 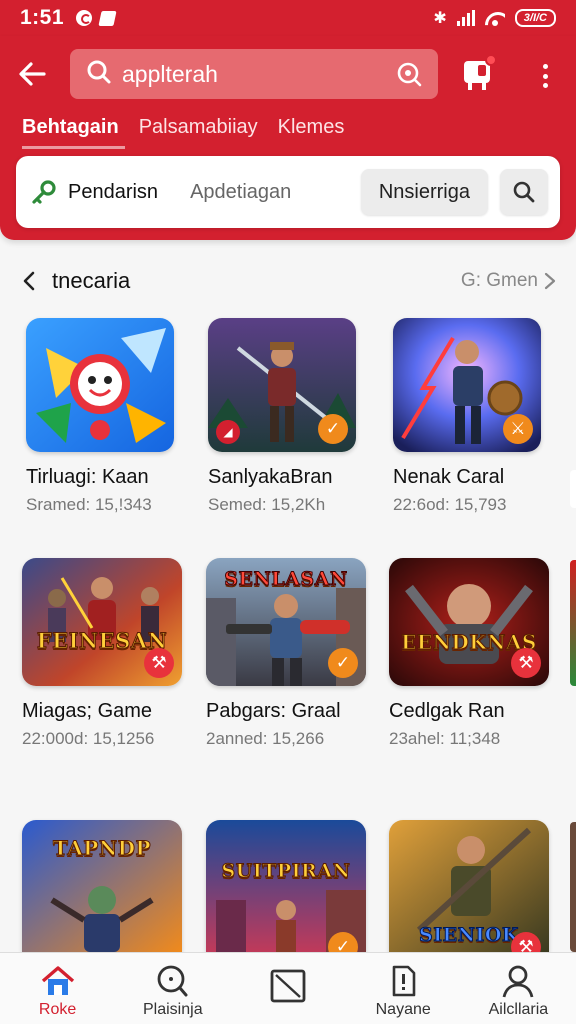 I want to click on game-thumbnail: ⚔, so click(x=467, y=385).